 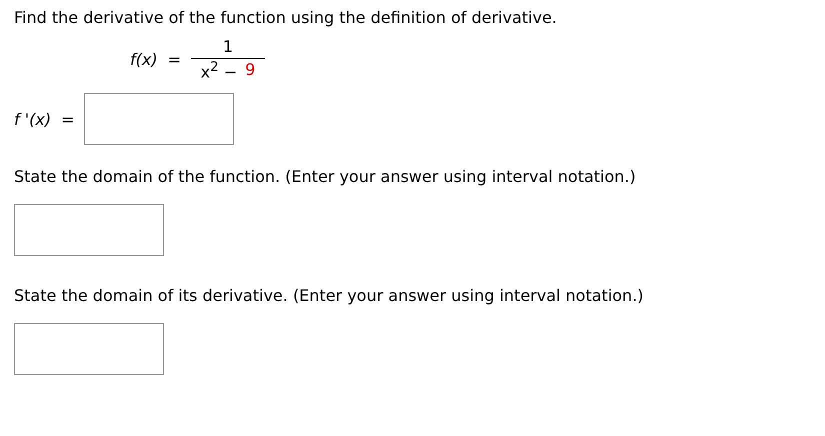 What do you see at coordinates (329, 296) in the screenshot?
I see `question-text: State the domain of its derivative. (Enter your answer using interval notation.)` at bounding box center [329, 296].